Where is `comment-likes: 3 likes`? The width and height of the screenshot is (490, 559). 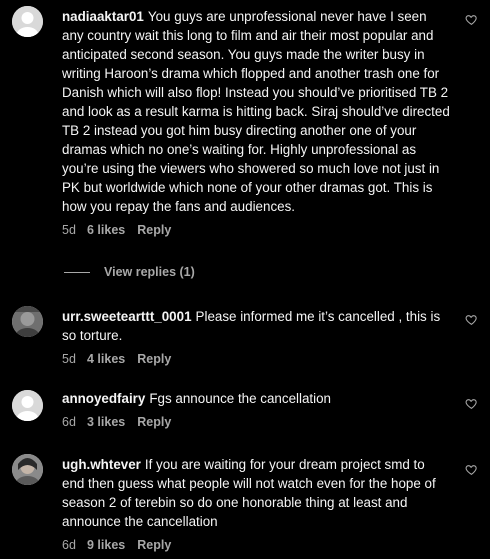
comment-likes: 3 likes is located at coordinates (106, 422).